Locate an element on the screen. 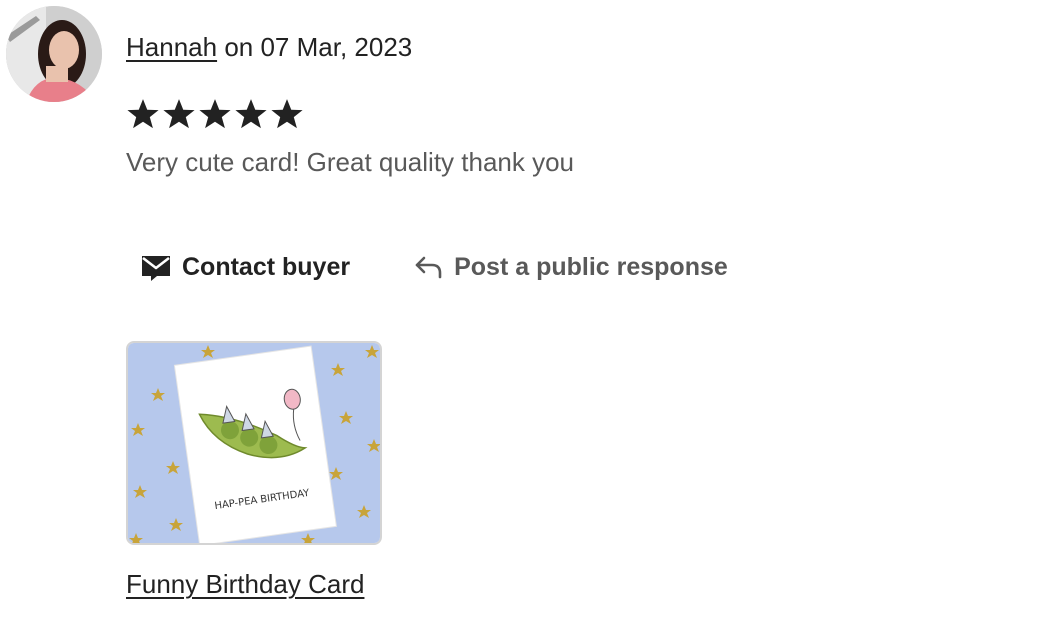  post-public-response-label: Post a public response is located at coordinates (591, 267).